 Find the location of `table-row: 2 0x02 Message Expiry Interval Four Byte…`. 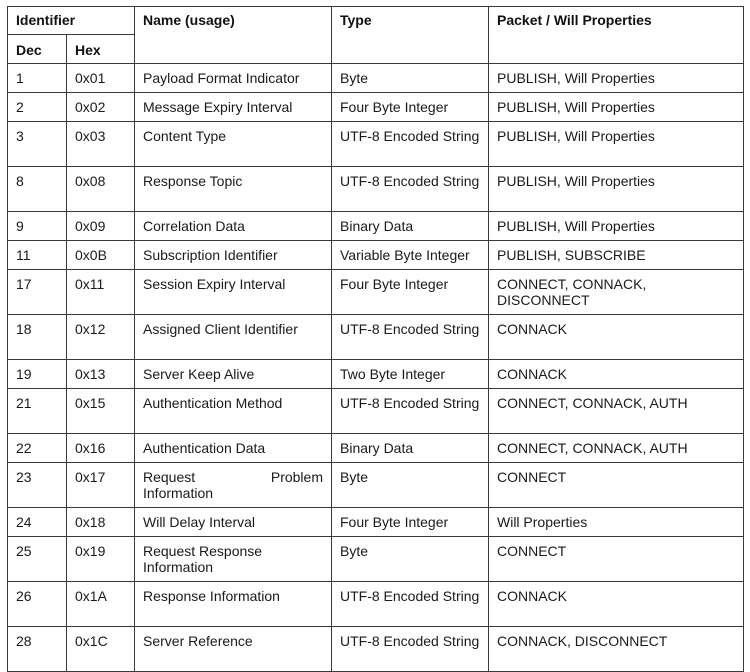

table-row: 2 0x02 Message Expiry Interval Four Byte… is located at coordinates (375, 107).